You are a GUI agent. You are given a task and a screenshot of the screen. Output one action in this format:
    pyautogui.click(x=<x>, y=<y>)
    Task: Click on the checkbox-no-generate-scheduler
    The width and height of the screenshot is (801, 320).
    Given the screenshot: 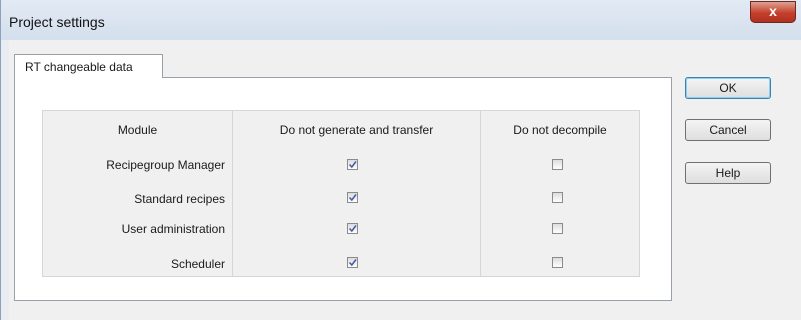 What is the action you would take?
    pyautogui.click(x=352, y=262)
    